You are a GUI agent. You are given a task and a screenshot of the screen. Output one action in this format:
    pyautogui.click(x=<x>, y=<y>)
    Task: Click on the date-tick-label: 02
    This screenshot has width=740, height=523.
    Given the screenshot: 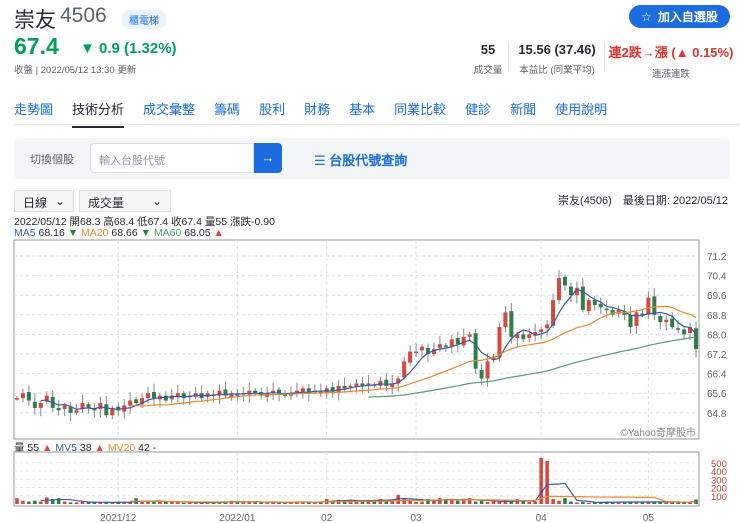 What is the action you would take?
    pyautogui.click(x=327, y=518)
    